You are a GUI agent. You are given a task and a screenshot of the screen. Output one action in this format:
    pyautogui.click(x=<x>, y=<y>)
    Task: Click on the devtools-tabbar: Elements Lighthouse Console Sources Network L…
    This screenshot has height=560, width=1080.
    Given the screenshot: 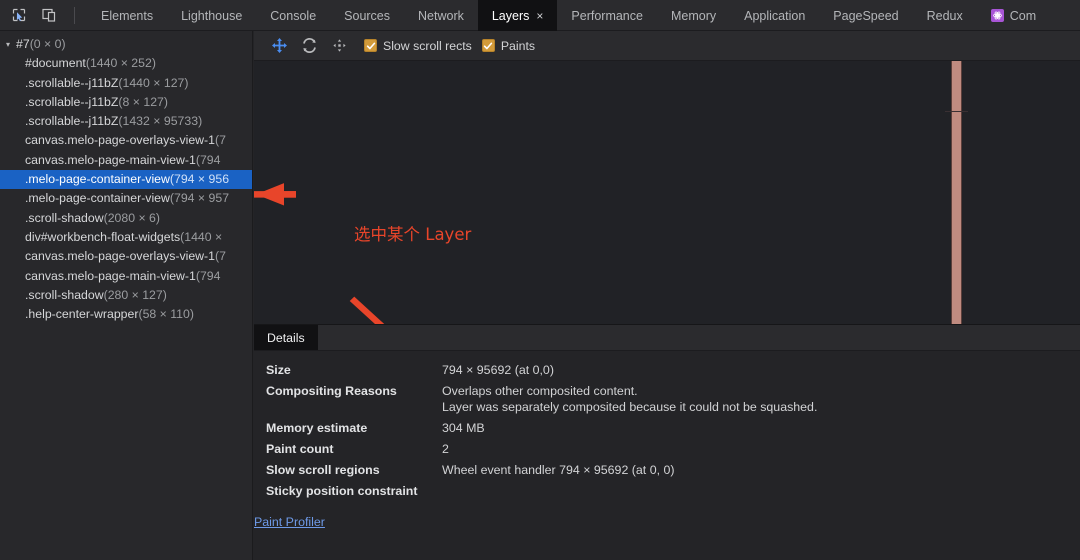 What is the action you would take?
    pyautogui.click(x=540, y=15)
    